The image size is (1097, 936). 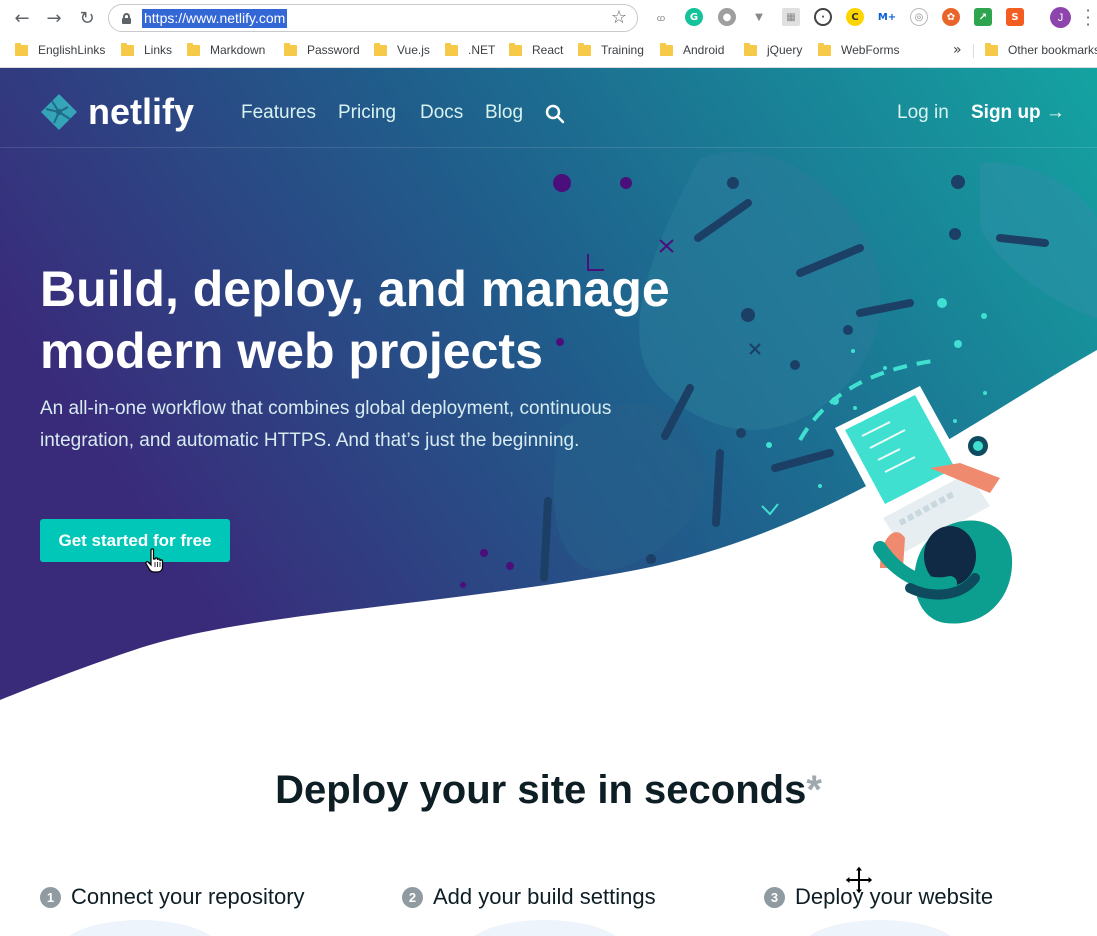 What do you see at coordinates (504, 113) in the screenshot?
I see `nav-blog: Blog` at bounding box center [504, 113].